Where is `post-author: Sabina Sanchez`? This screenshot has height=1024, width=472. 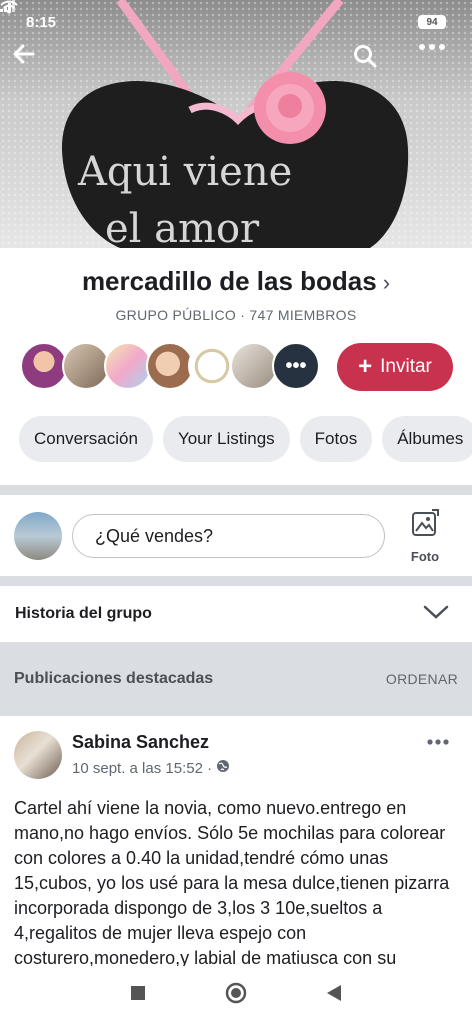
post-author: Sabina Sanchez is located at coordinates (140, 742).